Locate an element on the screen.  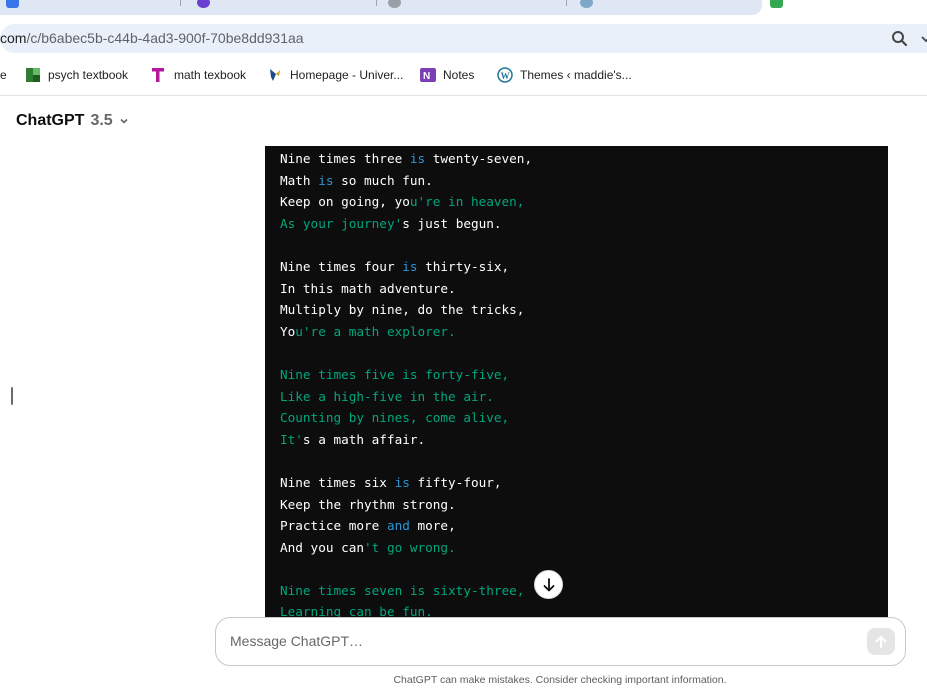
model-name: ChatGPT is located at coordinates (50, 120).